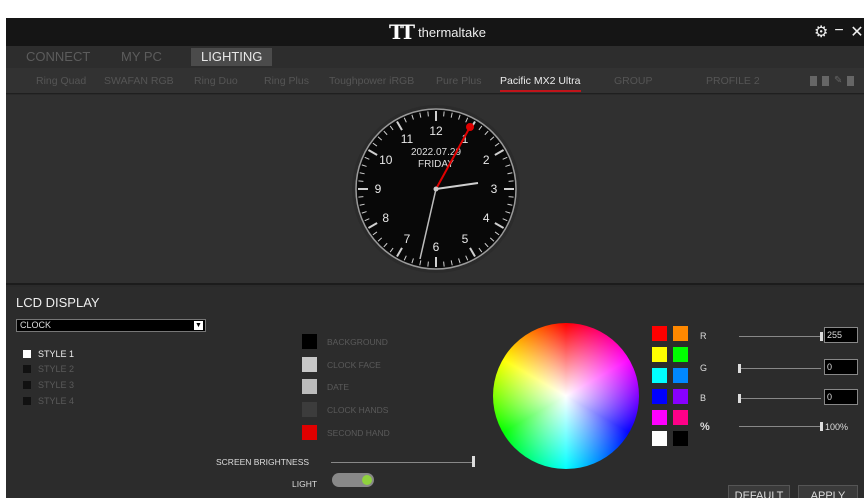 The height and width of the screenshot is (498, 864). Describe the element at coordinates (309, 341) in the screenshot. I see `background-color-swatch` at that location.